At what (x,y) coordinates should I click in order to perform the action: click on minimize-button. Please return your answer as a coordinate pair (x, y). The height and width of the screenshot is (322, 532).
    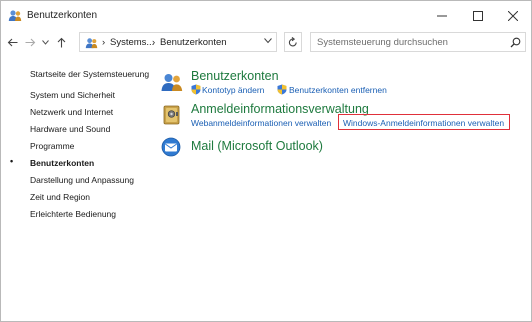
    Looking at the image, I should click on (442, 16).